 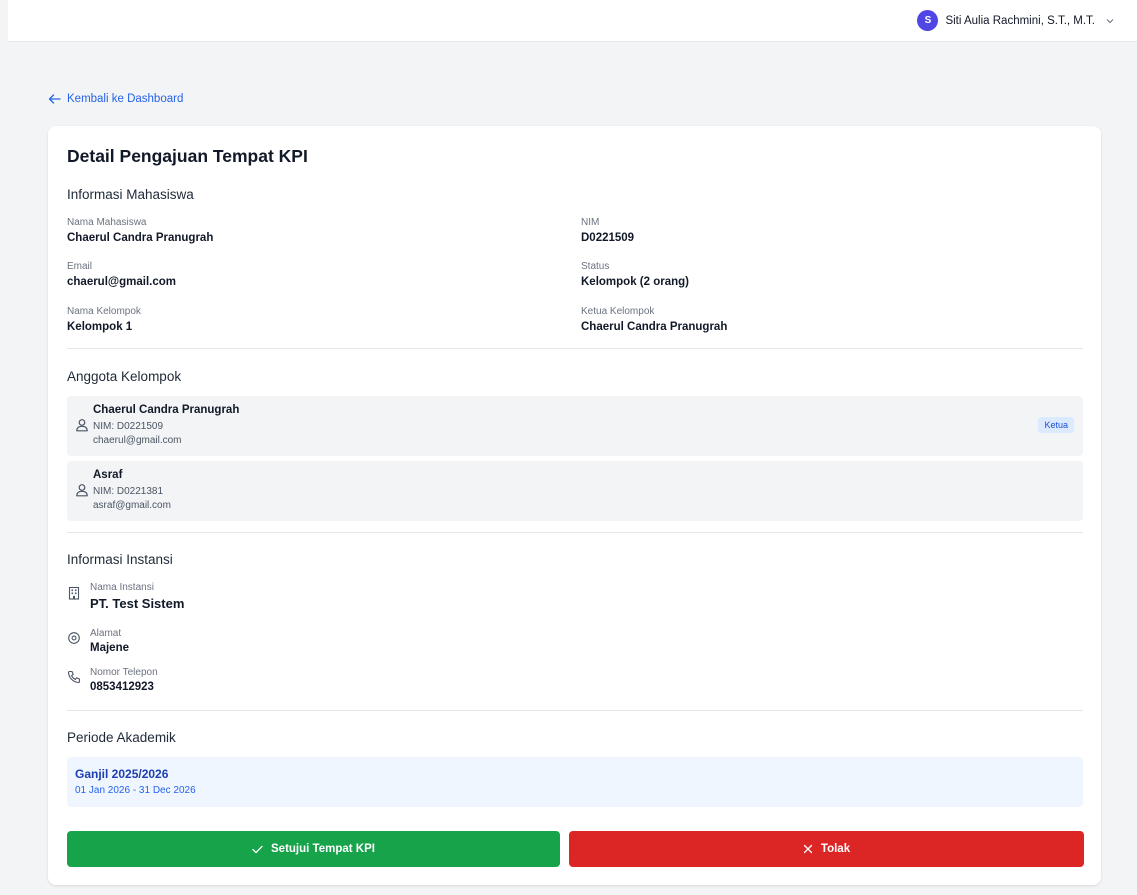 What do you see at coordinates (608, 238) in the screenshot?
I see `field-value: D0221509` at bounding box center [608, 238].